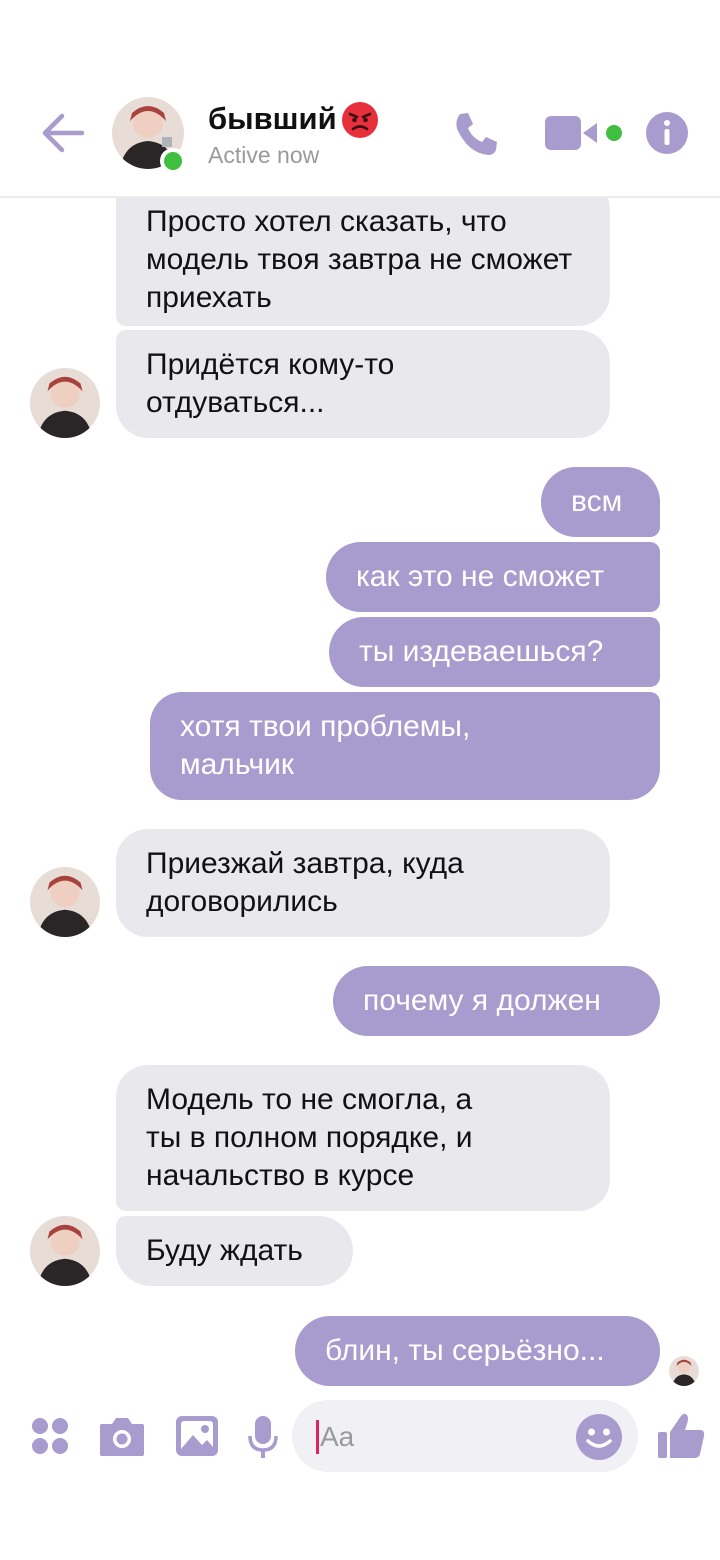  Describe the element at coordinates (325, 745) in the screenshot. I see `message-text: хотя твои проблемы, мальчик` at that location.